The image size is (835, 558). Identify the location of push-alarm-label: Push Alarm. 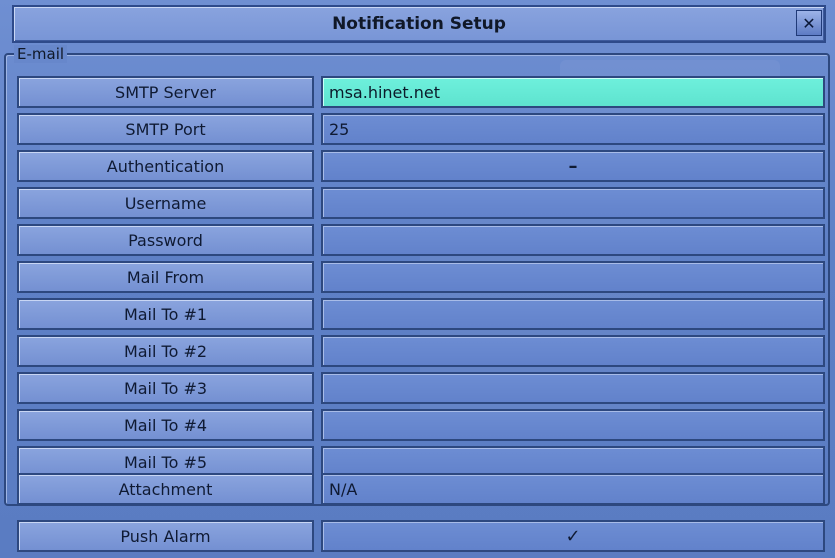
(165, 536).